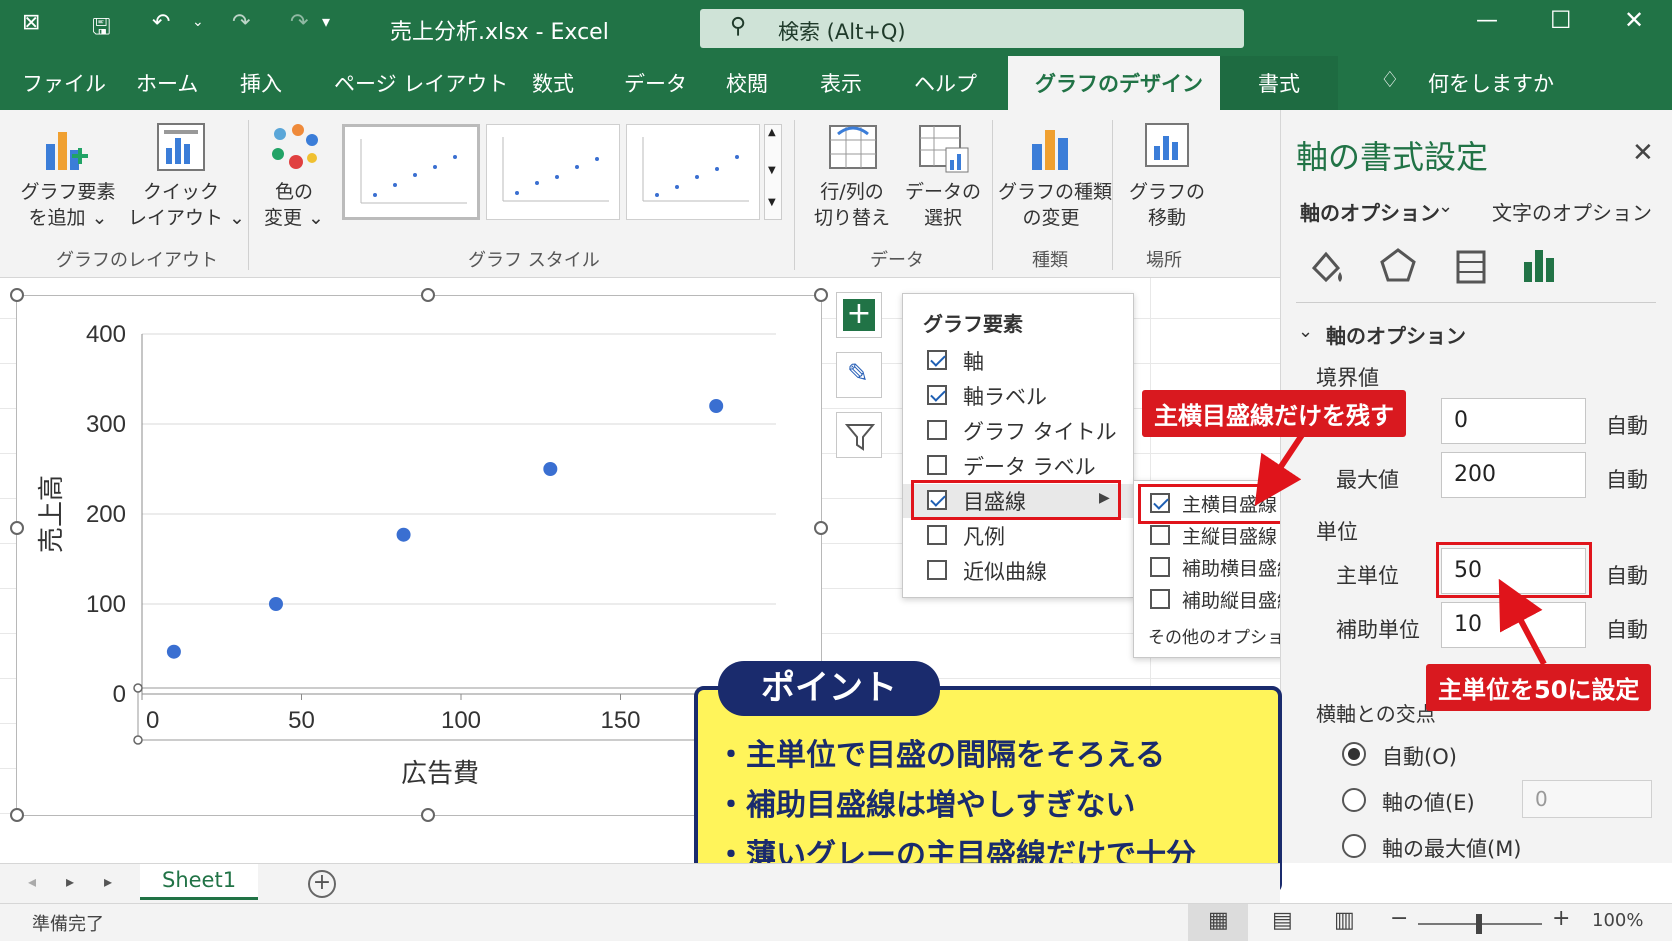 This screenshot has width=1672, height=941. I want to click on callout-set-major-unit: 主単位を50に設定, so click(1539, 687).